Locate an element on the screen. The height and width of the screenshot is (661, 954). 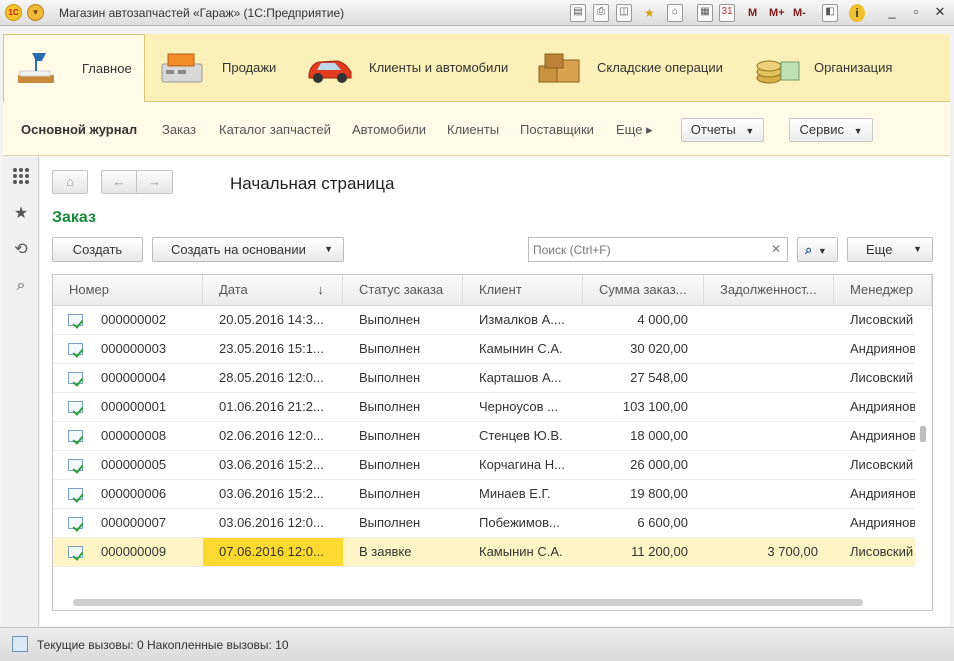
server-calls-icon is located at coordinates (20, 644).